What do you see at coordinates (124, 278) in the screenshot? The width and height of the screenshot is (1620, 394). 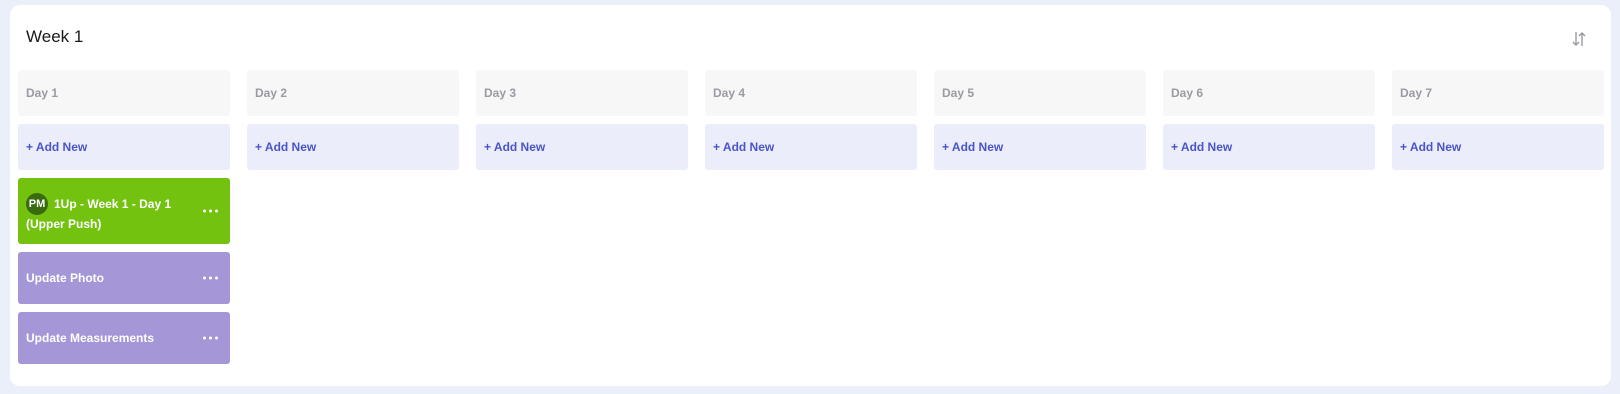 I see `task-card: Update Photo` at bounding box center [124, 278].